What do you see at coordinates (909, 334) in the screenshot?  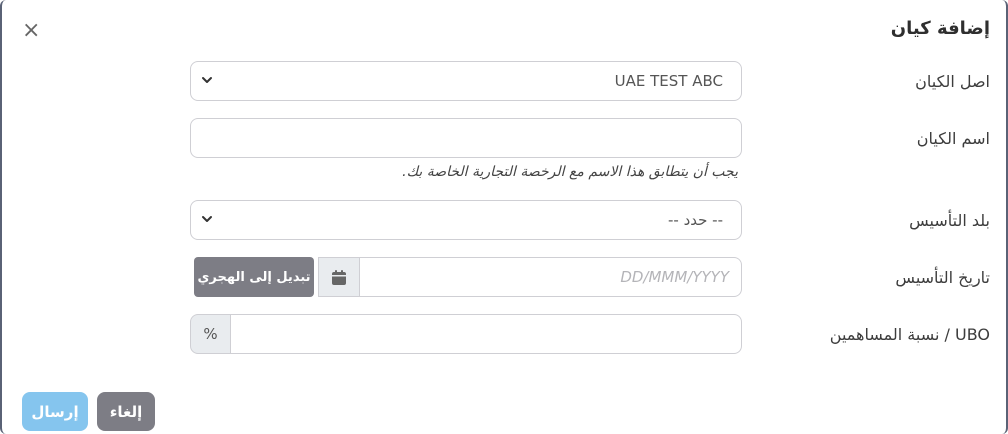 I see `ubo-percentage-label: UBO / نسبة المساهمين` at bounding box center [909, 334].